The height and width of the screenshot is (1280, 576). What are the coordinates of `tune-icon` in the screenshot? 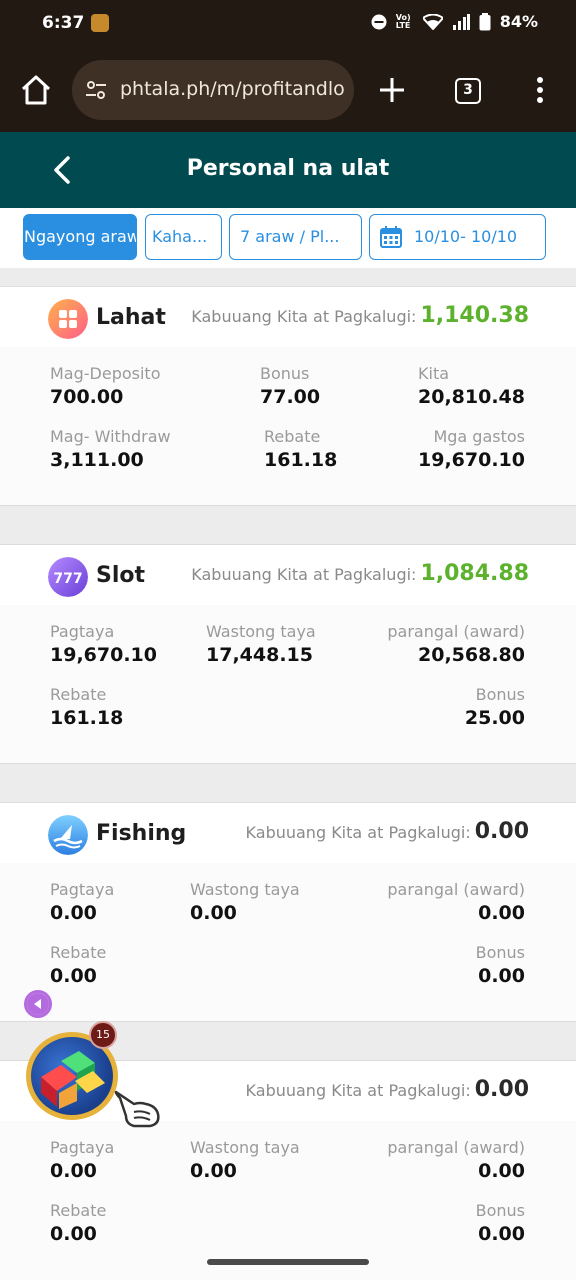 It's located at (96, 90).